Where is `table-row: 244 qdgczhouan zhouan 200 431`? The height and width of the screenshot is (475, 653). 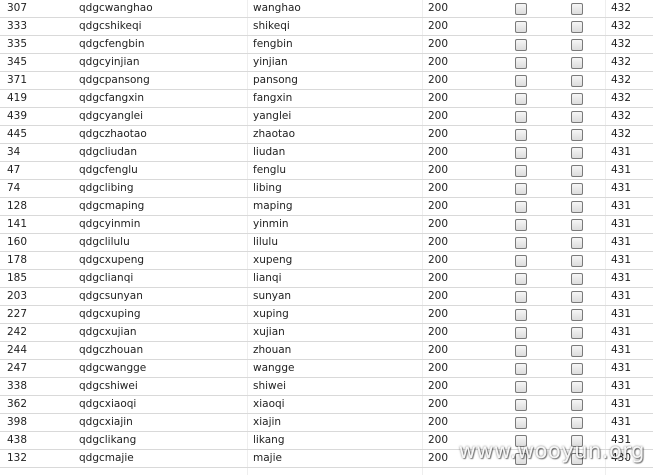
table-row: 244 qdgczhouan zhouan 200 431 is located at coordinates (326, 351).